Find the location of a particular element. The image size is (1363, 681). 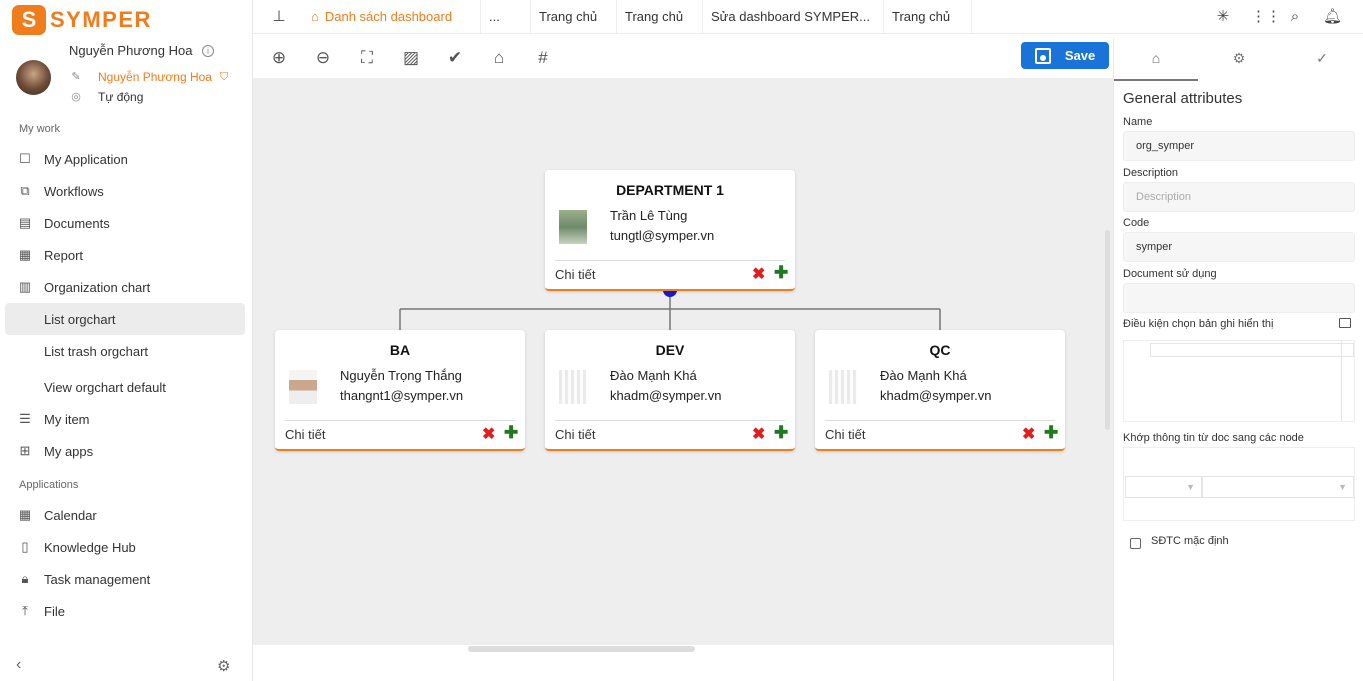

nav-calendar: ▦ Calendar is located at coordinates (125, 515).